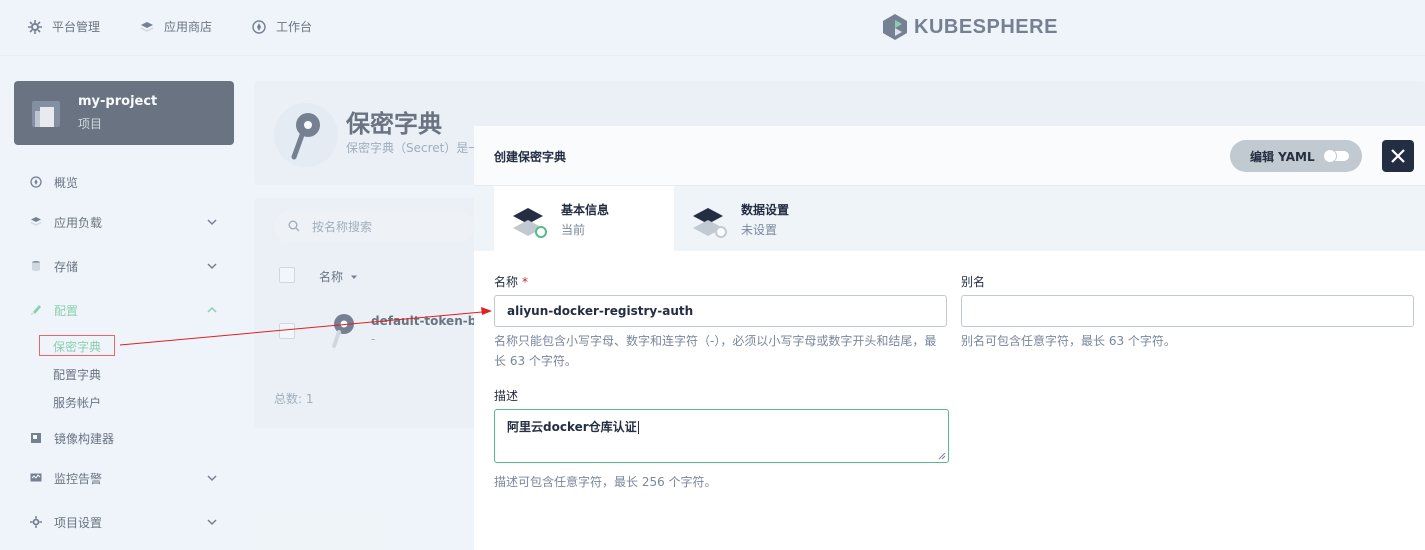  What do you see at coordinates (986, 26) in the screenshot?
I see `logo-text: KUBESPHERE` at bounding box center [986, 26].